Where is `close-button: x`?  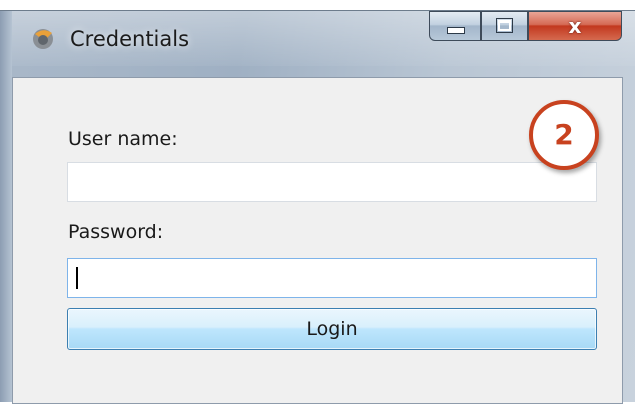
close-button: x is located at coordinates (575, 26).